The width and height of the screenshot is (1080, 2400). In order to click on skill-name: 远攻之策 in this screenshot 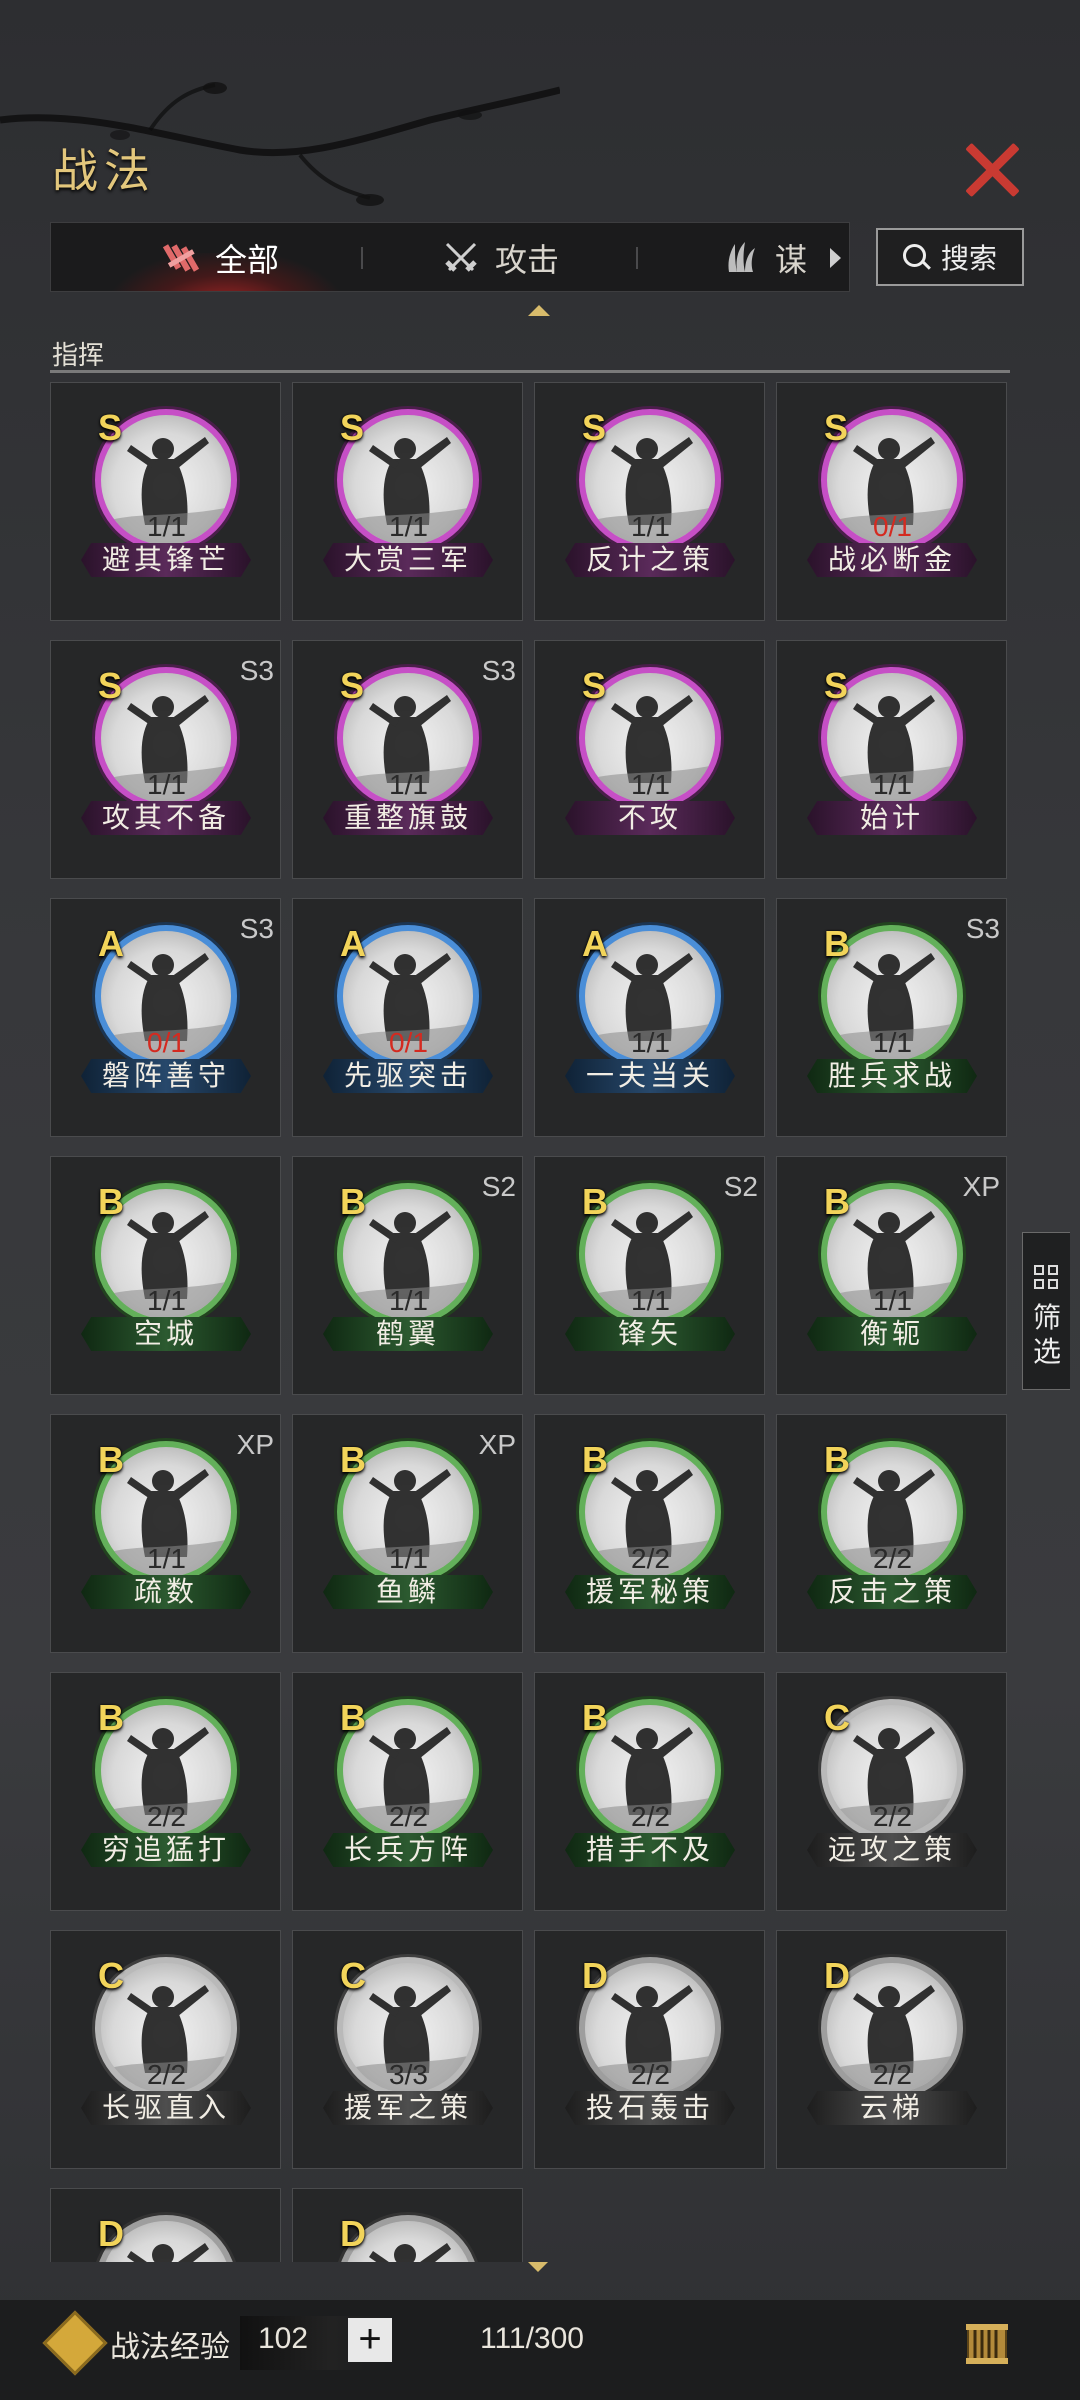, I will do `click(892, 1850)`.